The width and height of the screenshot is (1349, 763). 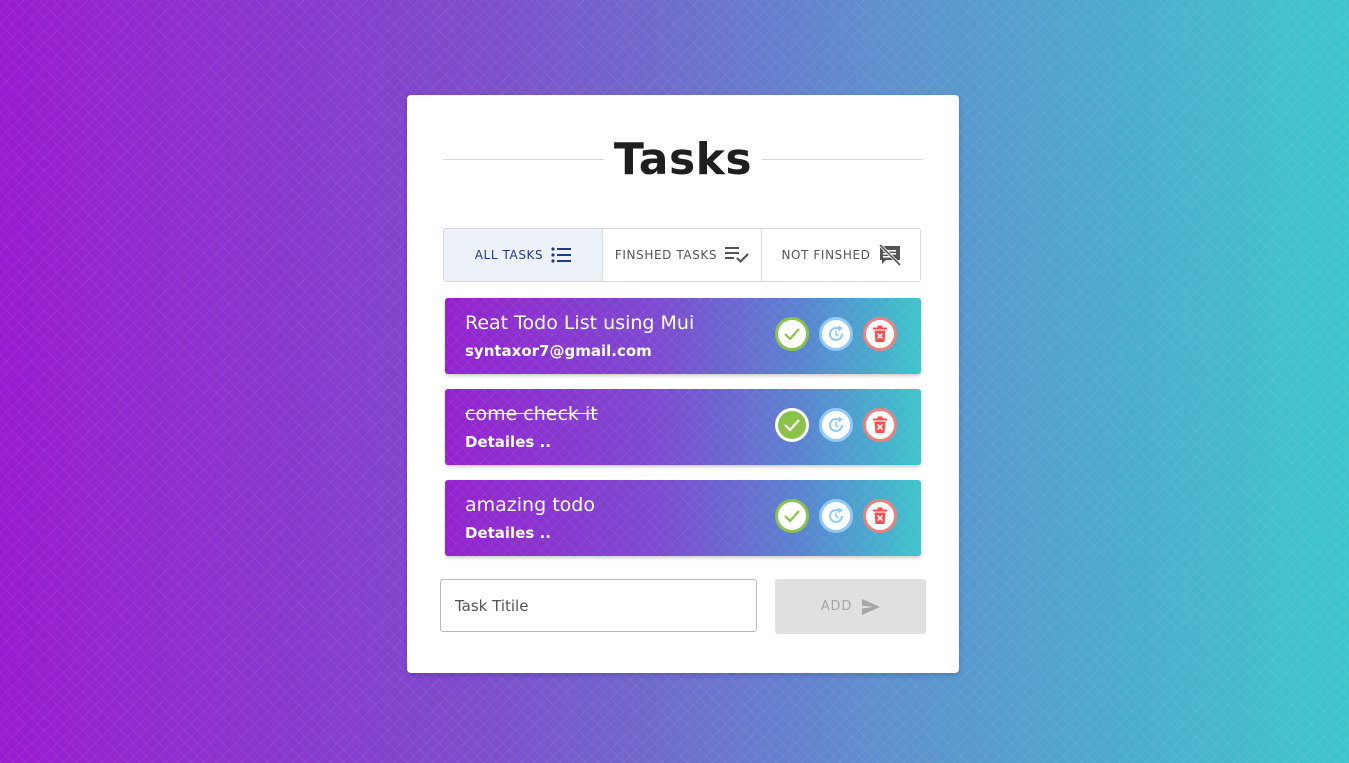 I want to click on send-icon, so click(x=871, y=606).